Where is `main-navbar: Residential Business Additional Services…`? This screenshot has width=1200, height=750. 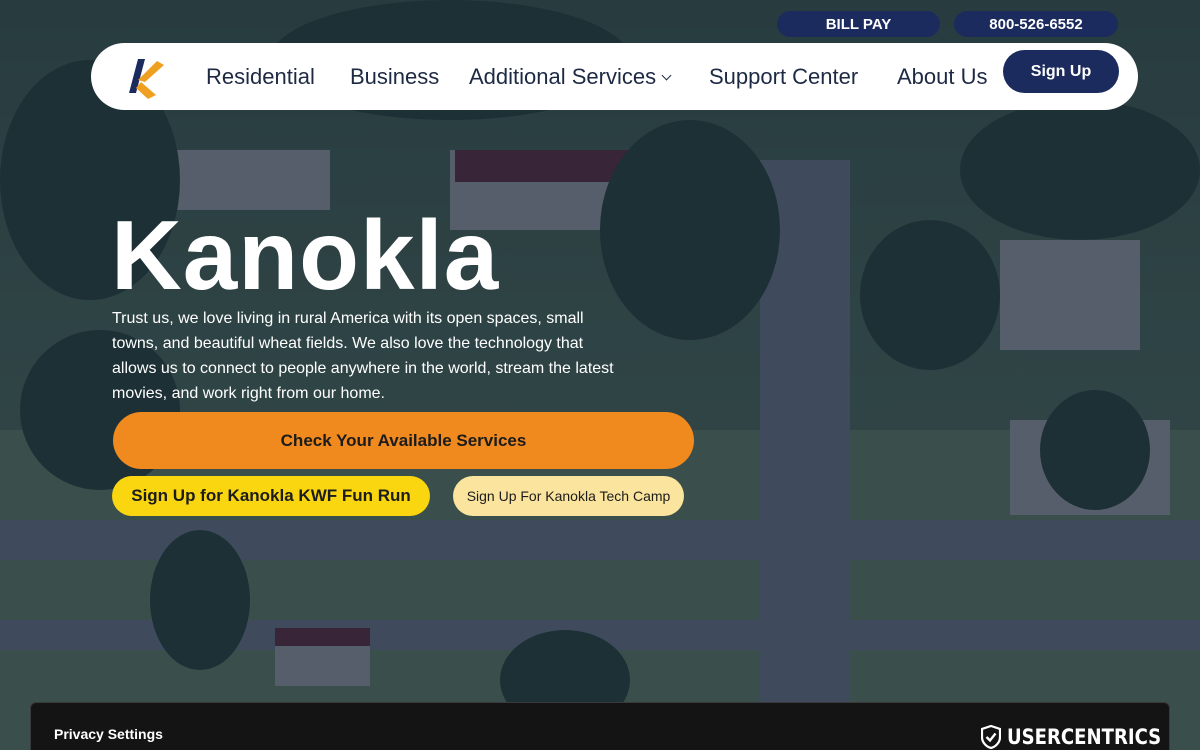 main-navbar: Residential Business Additional Services… is located at coordinates (614, 76).